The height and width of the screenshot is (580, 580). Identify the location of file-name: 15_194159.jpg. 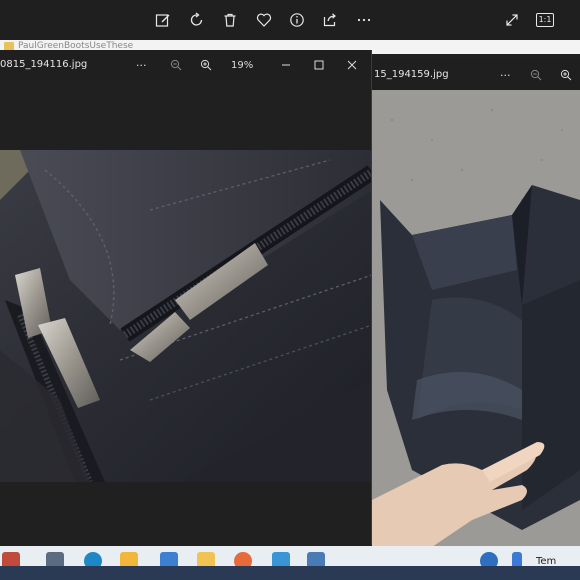
(411, 74).